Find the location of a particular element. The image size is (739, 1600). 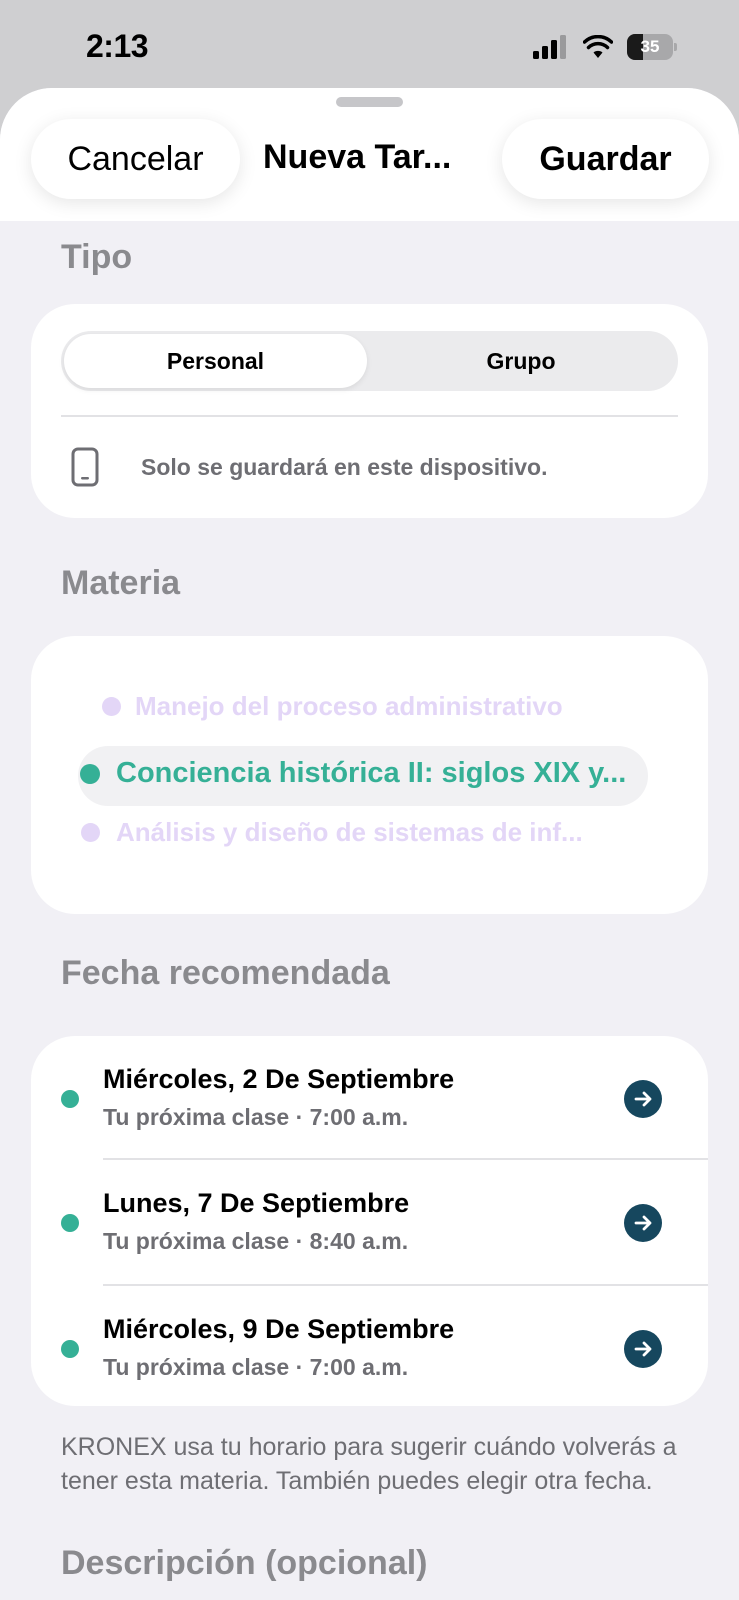

divider is located at coordinates (369, 416).